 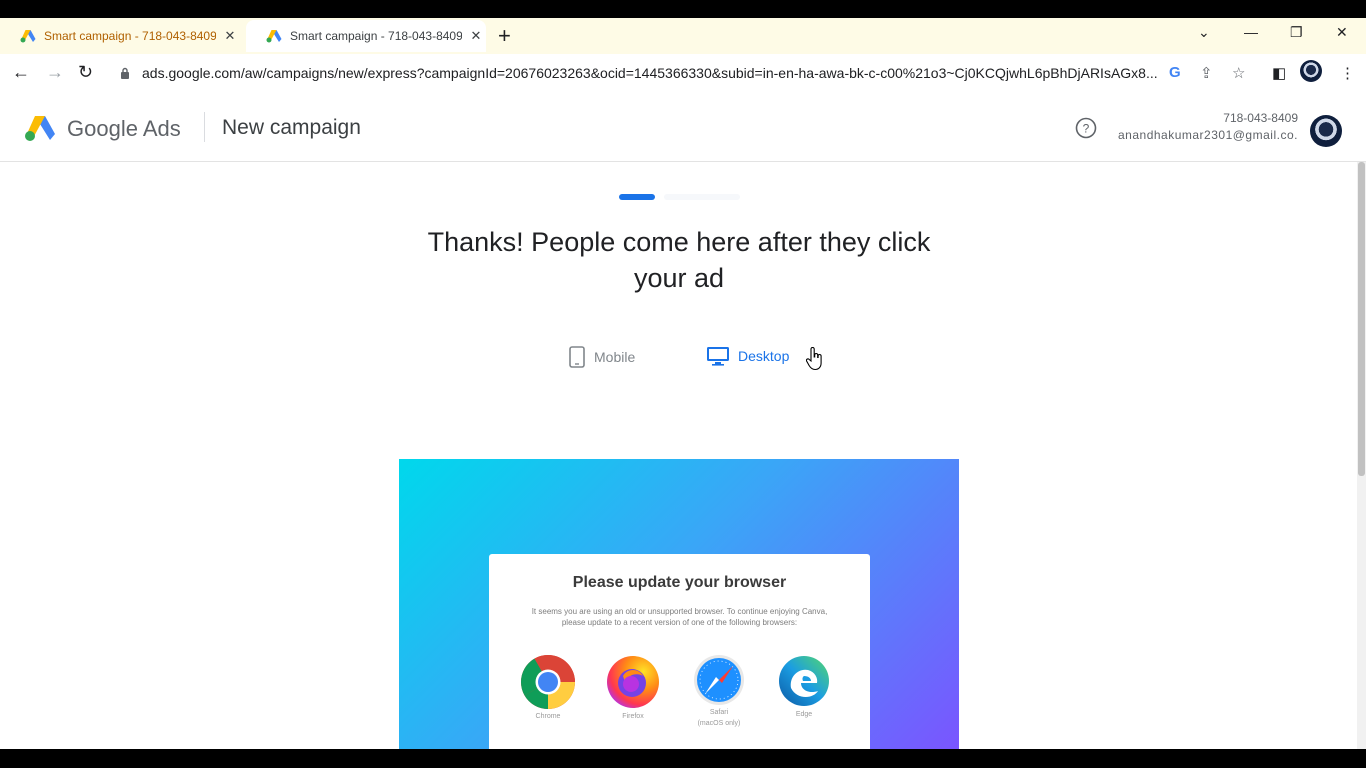 I want to click on page-title: New campaign, so click(x=291, y=127).